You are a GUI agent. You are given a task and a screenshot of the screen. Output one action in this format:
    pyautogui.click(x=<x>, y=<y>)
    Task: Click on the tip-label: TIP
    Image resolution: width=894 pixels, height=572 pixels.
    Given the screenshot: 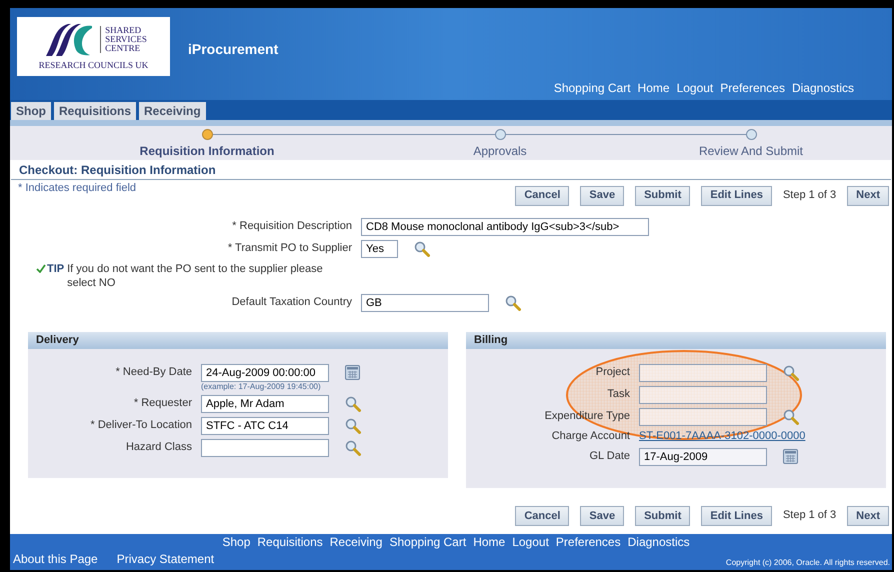 What is the action you would take?
    pyautogui.click(x=55, y=269)
    